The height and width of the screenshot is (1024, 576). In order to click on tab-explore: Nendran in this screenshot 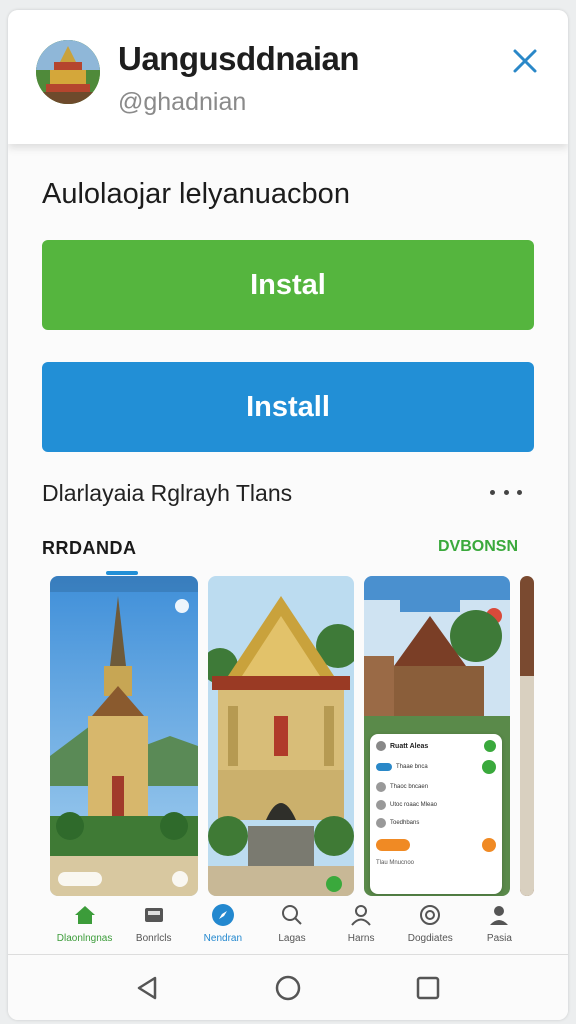, I will do `click(222, 923)`.